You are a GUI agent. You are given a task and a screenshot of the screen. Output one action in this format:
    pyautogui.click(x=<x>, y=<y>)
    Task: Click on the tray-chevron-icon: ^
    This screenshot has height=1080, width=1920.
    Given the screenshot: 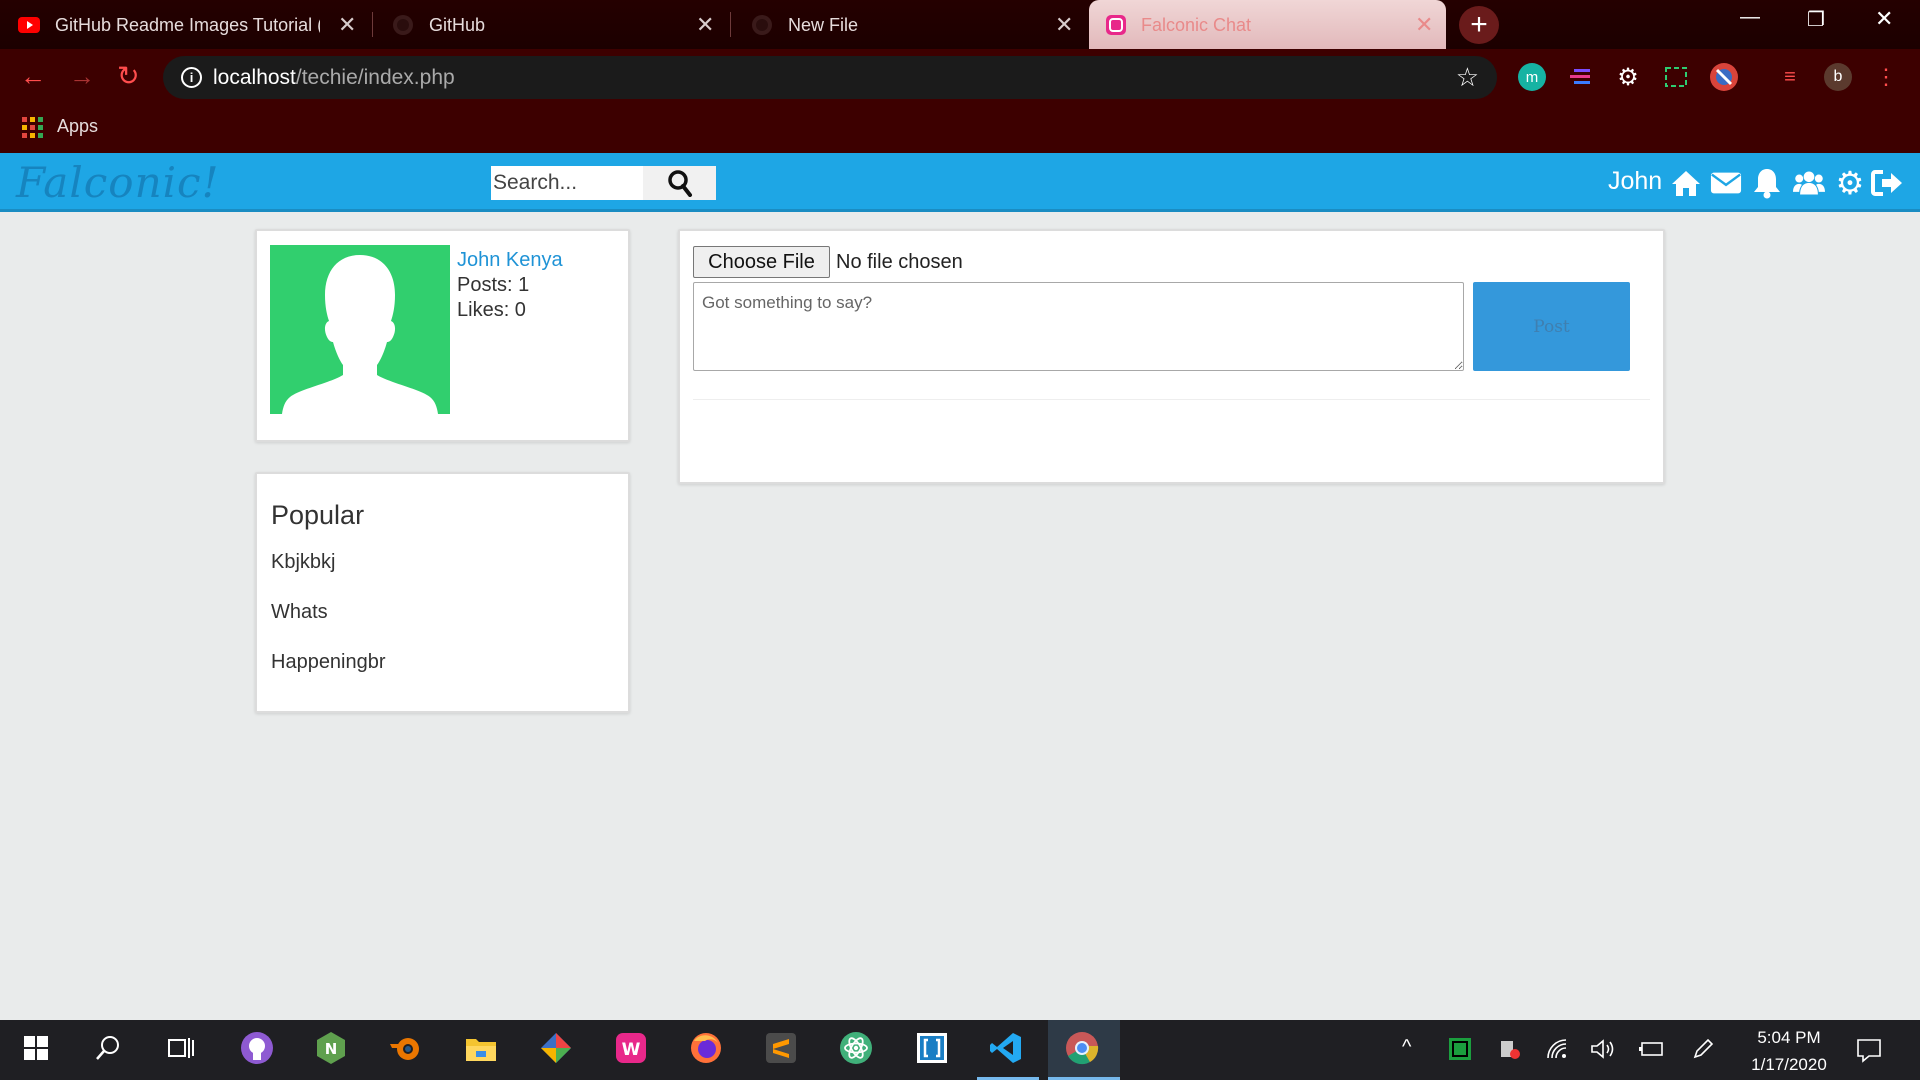 What is the action you would take?
    pyautogui.click(x=1406, y=1047)
    